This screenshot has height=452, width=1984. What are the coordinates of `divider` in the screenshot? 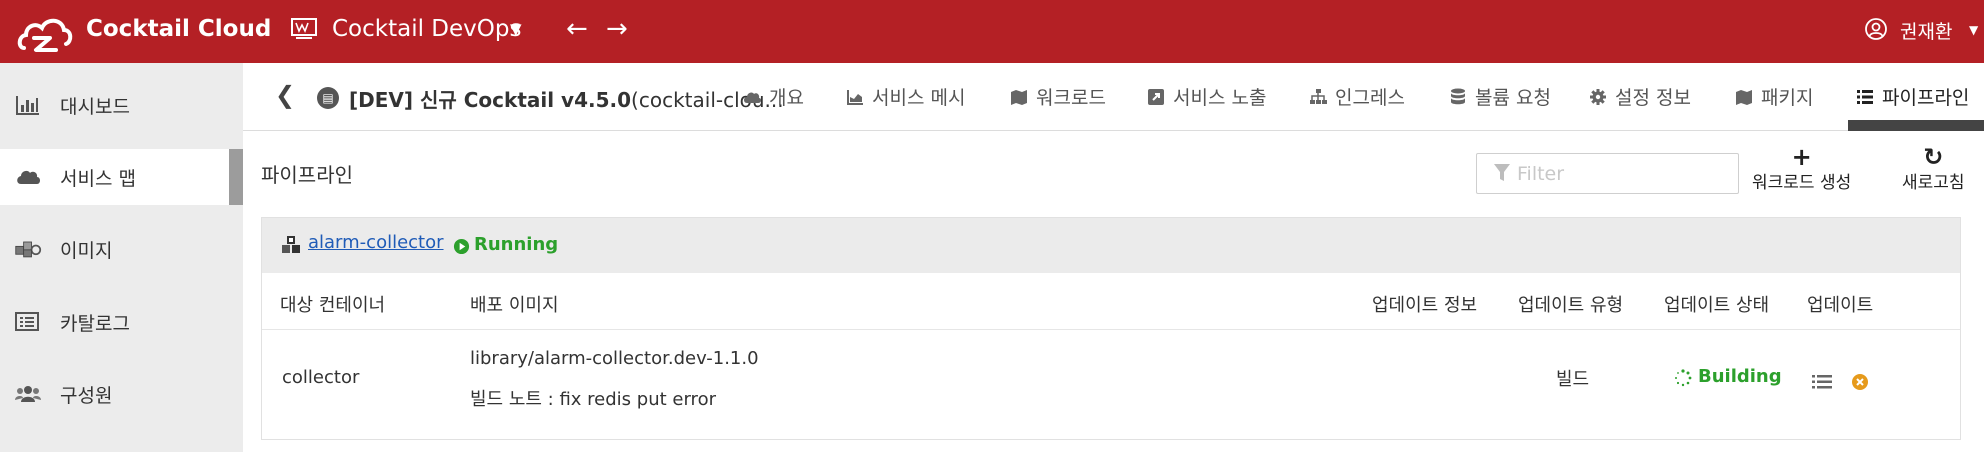 It's located at (1111, 329).